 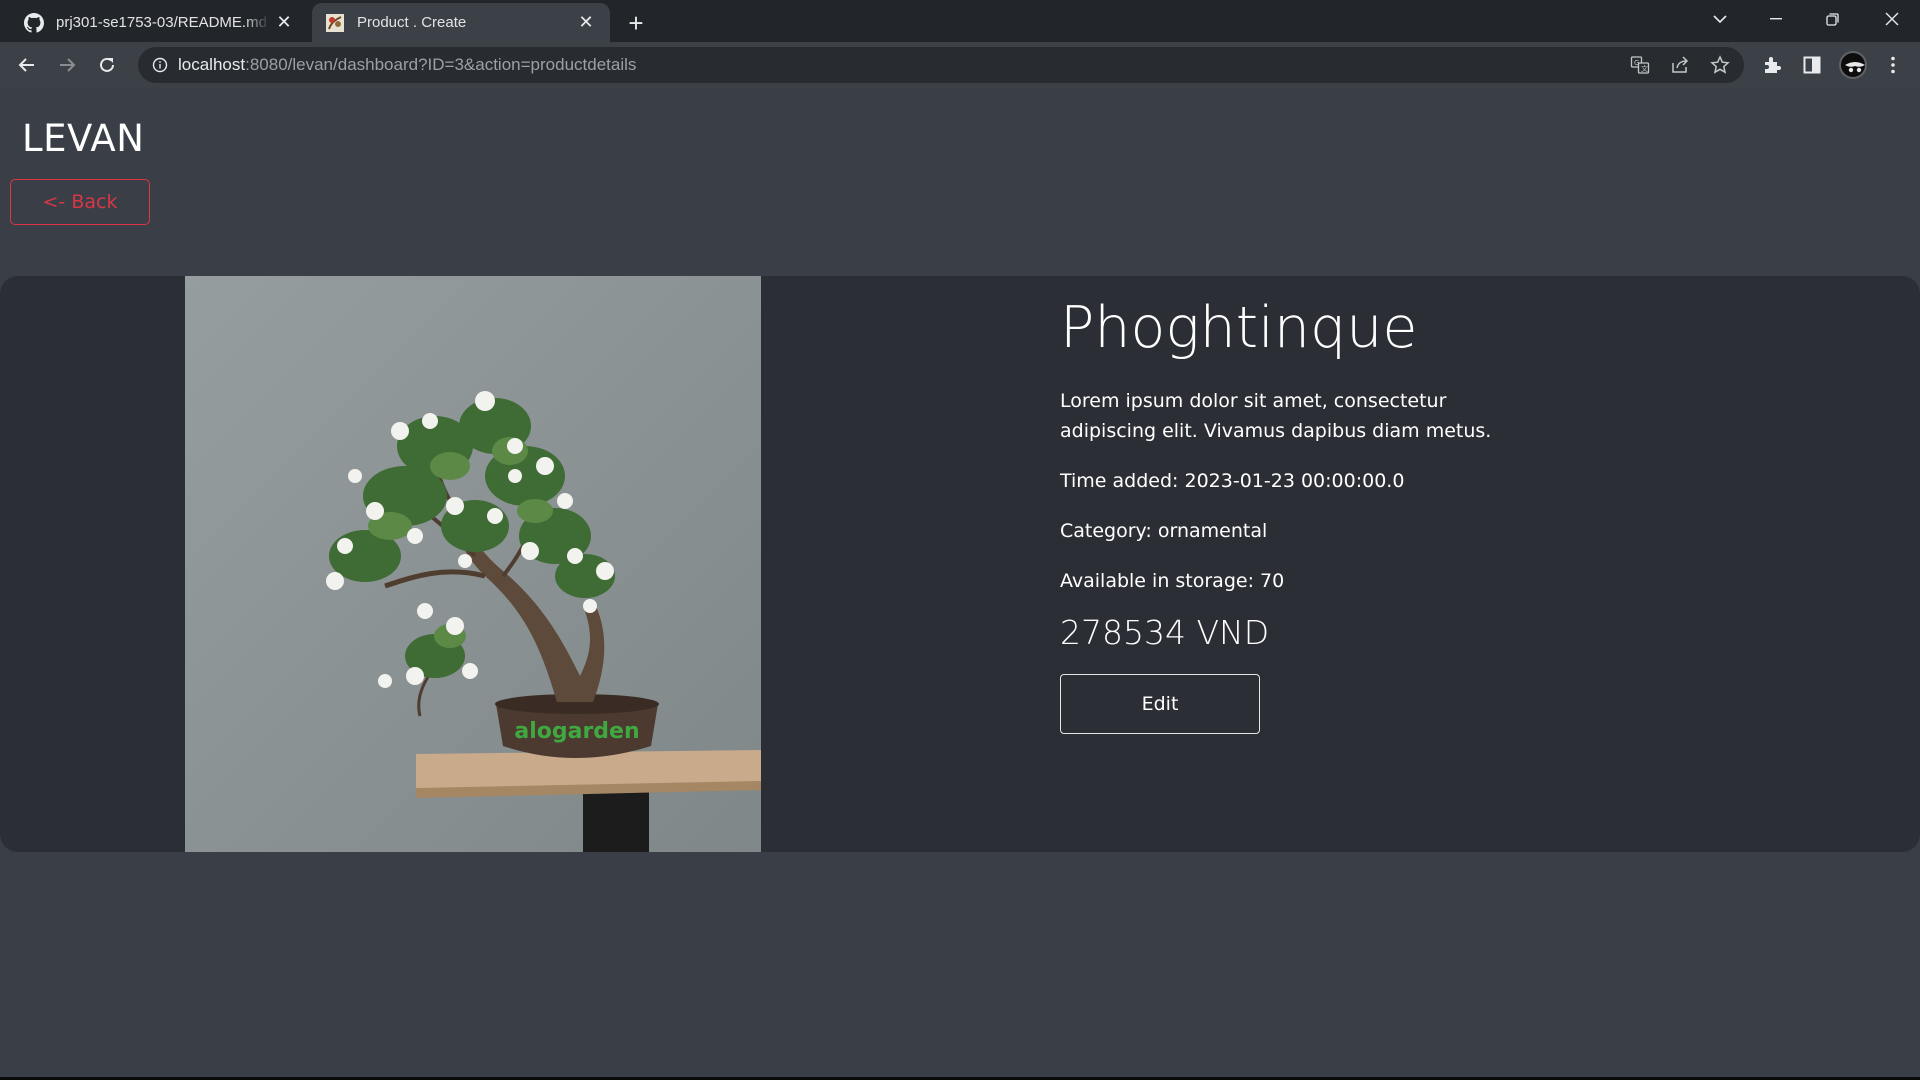 What do you see at coordinates (1893, 65) in the screenshot?
I see `browser-menu-icon` at bounding box center [1893, 65].